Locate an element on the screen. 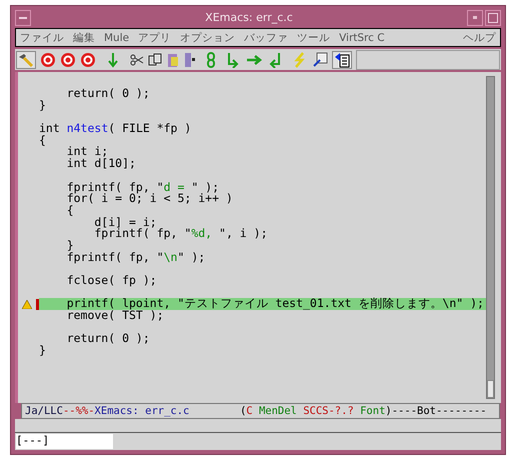 The height and width of the screenshot is (462, 511). scroll-thumb is located at coordinates (490, 389).